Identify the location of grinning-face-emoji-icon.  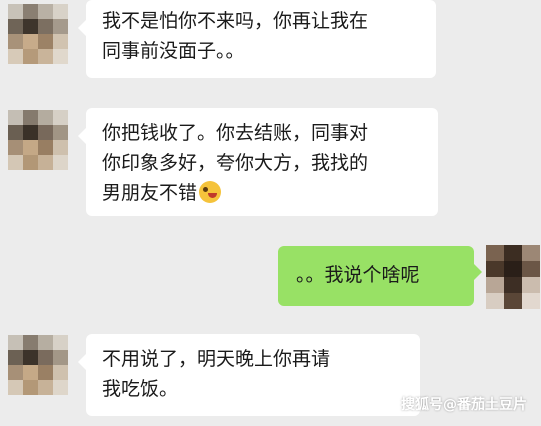
(210, 192).